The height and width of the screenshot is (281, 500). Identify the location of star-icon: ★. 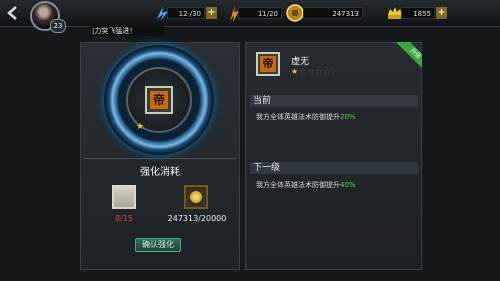
(140, 127).